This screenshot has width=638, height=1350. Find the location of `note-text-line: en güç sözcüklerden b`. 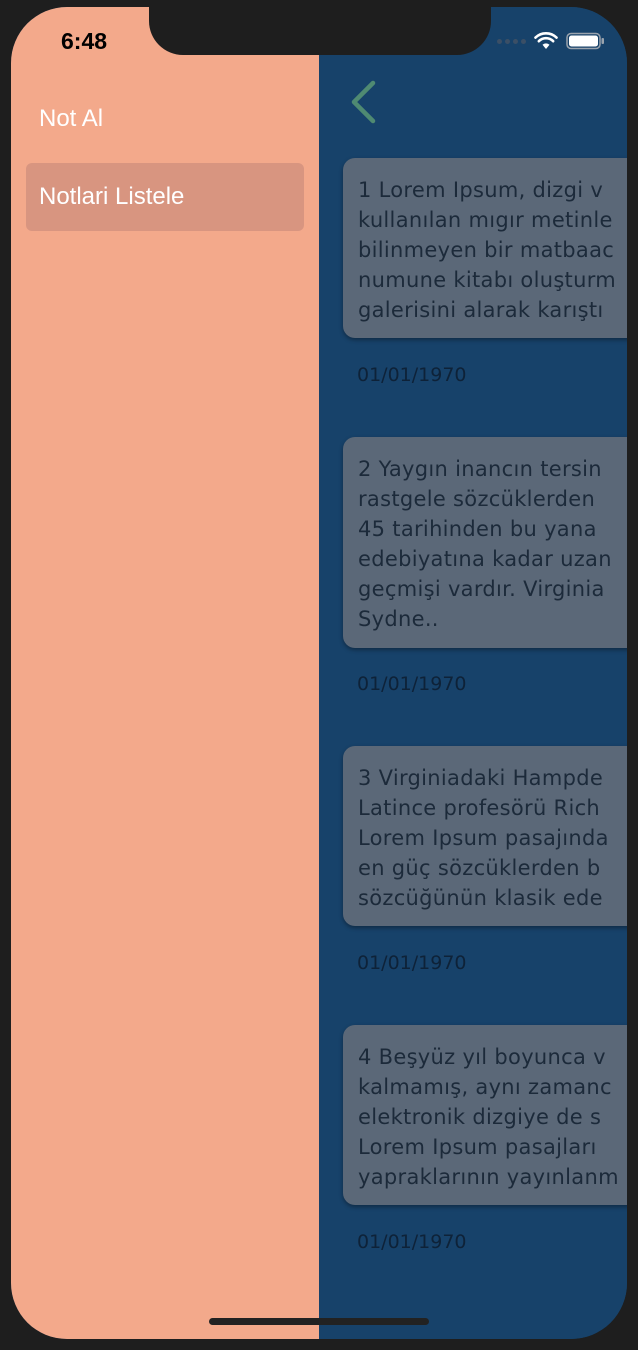

note-text-line: en güç sözcüklerden b is located at coordinates (479, 868).